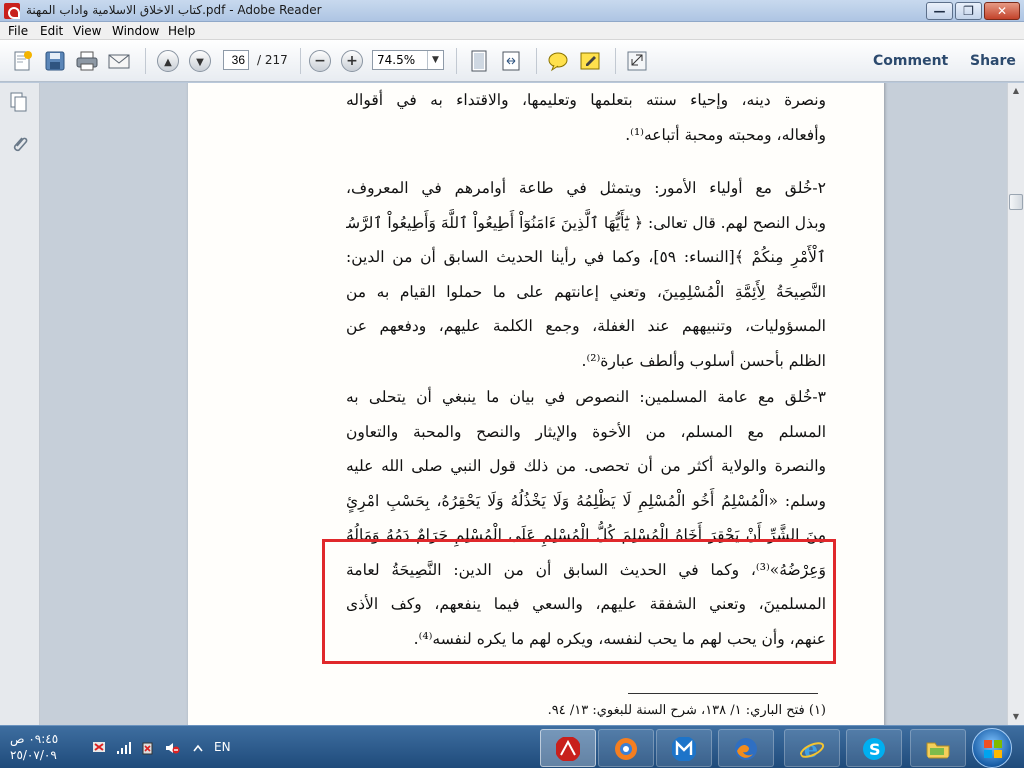  I want to click on full-screen-fit-button, so click(511, 61).